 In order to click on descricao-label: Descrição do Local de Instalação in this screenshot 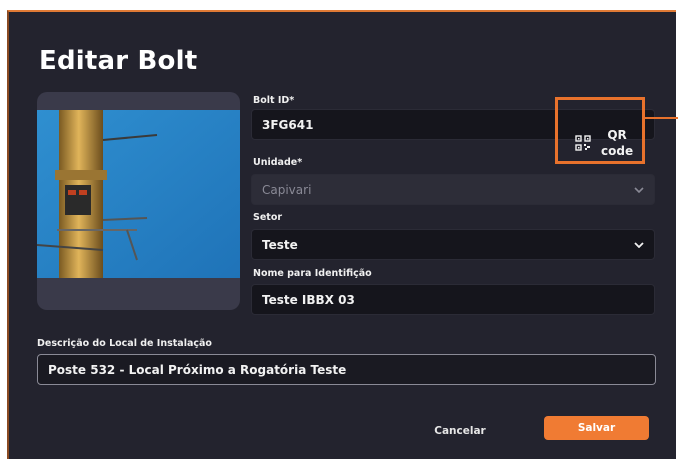, I will do `click(124, 343)`.